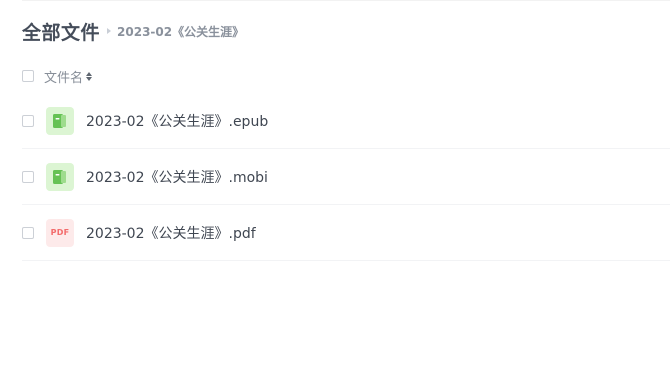 This screenshot has height=367, width=670. What do you see at coordinates (171, 233) in the screenshot?
I see `file-name: 2023-02《公关生涯》.pdf` at bounding box center [171, 233].